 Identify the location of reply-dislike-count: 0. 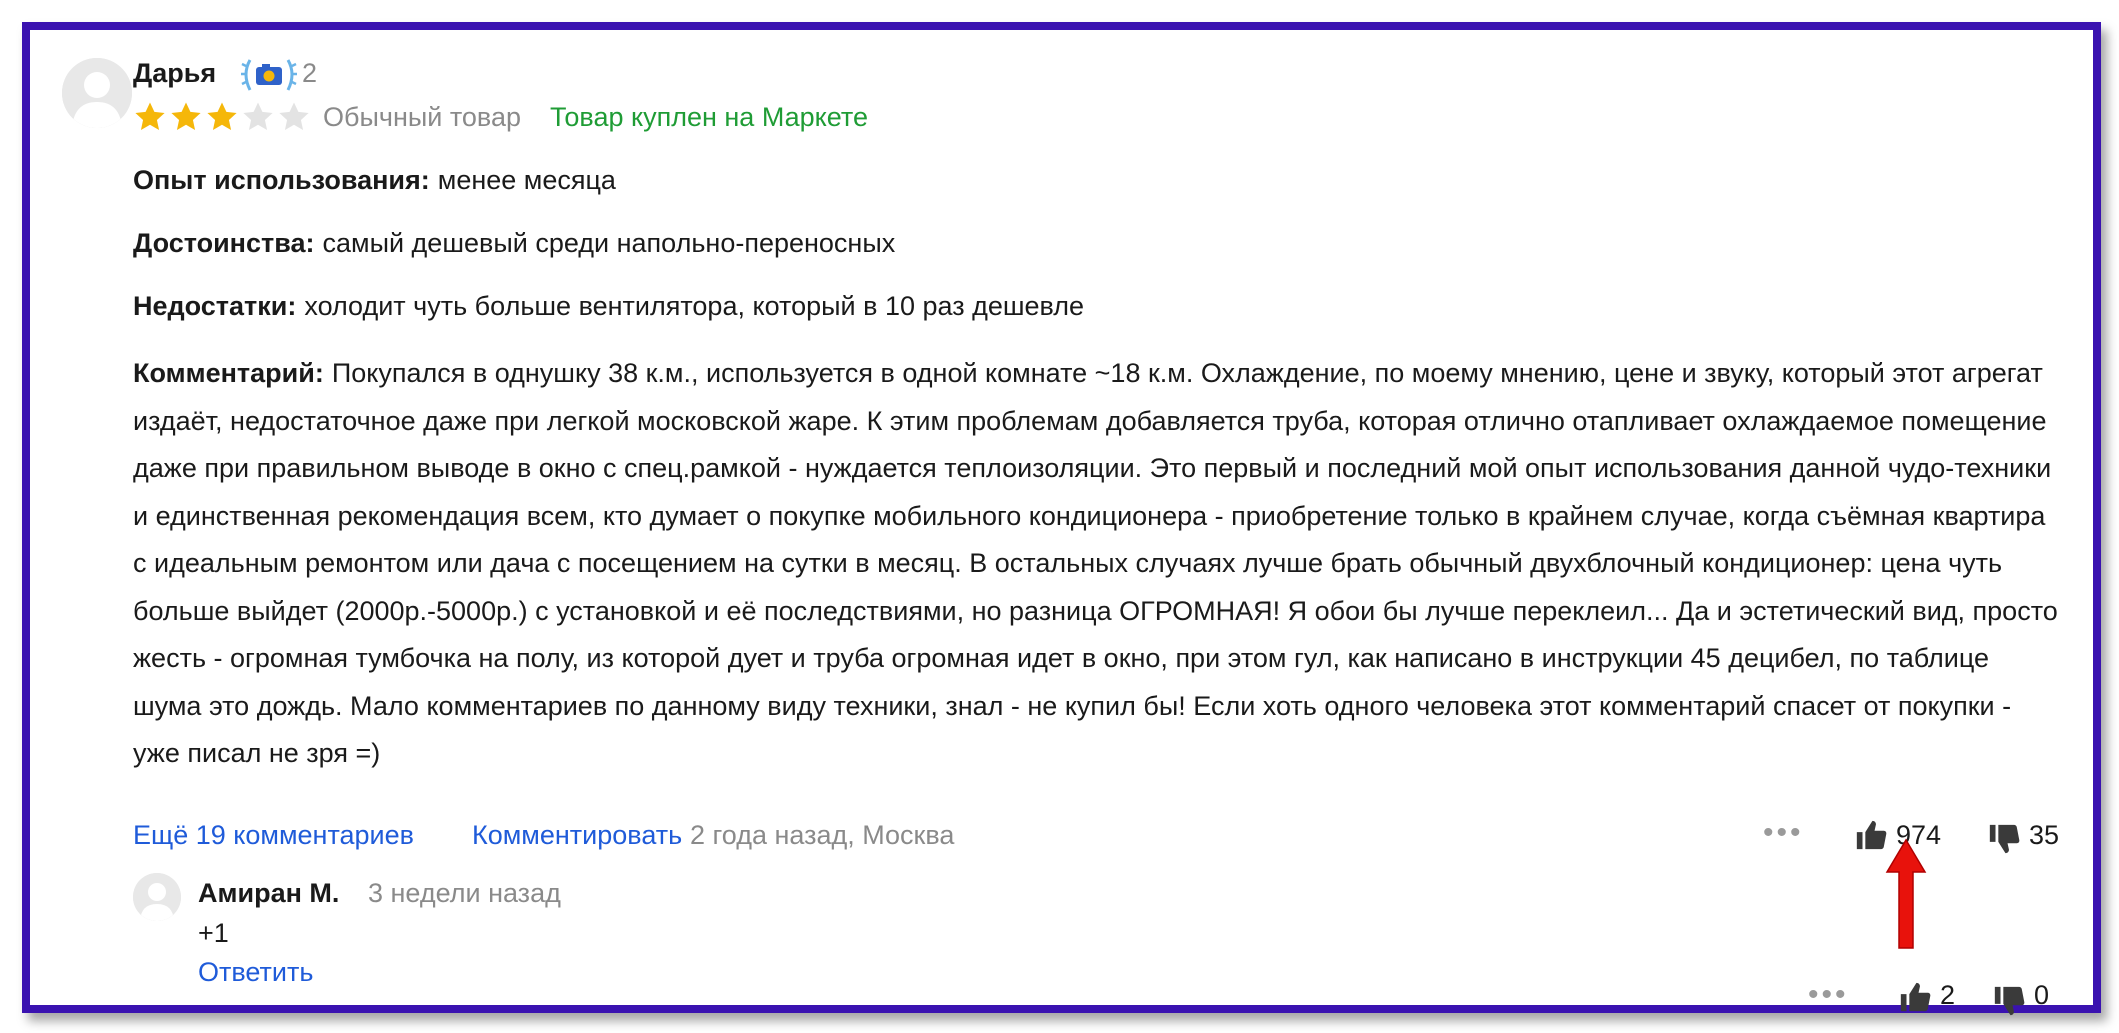
(2042, 995).